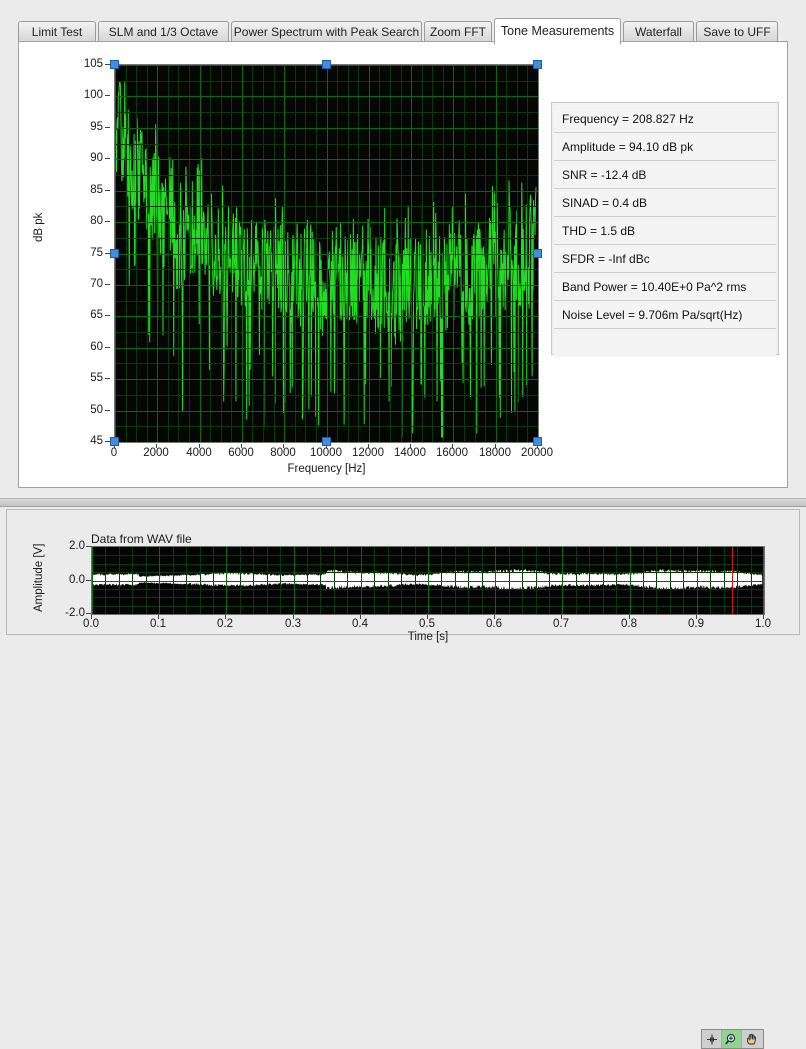 This screenshot has height=1049, width=806. What do you see at coordinates (96, 158) in the screenshot?
I see `y-tick-label: 90` at bounding box center [96, 158].